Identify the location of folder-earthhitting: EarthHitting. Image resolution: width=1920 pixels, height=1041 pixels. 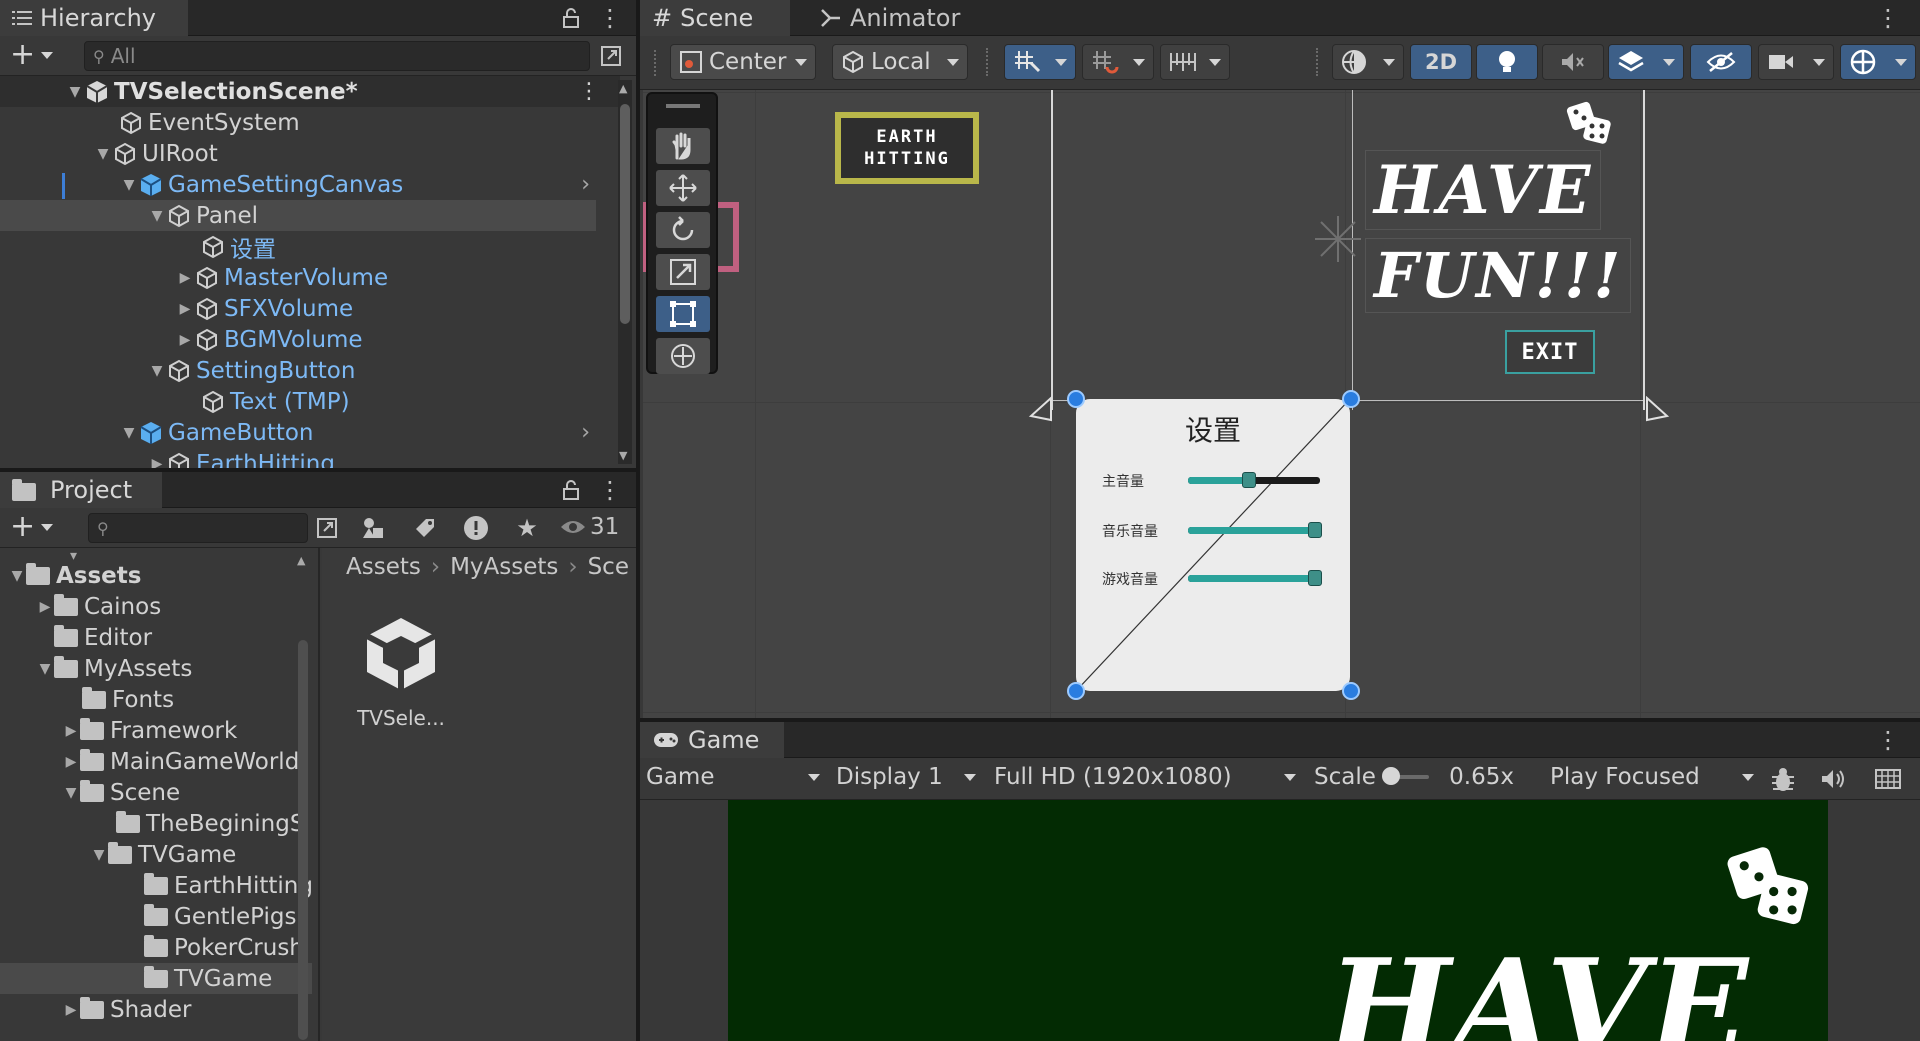
(228, 885).